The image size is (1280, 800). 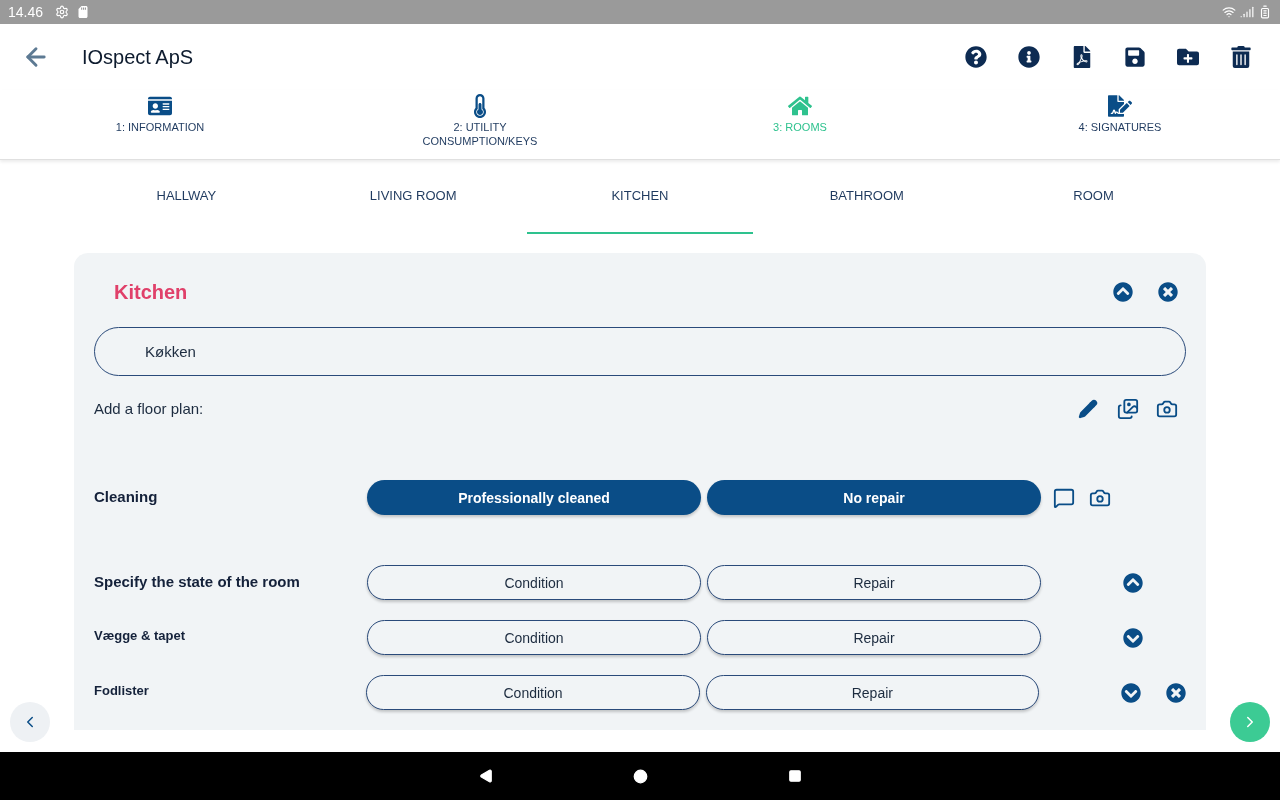 What do you see at coordinates (1241, 57) in the screenshot?
I see `delete-button` at bounding box center [1241, 57].